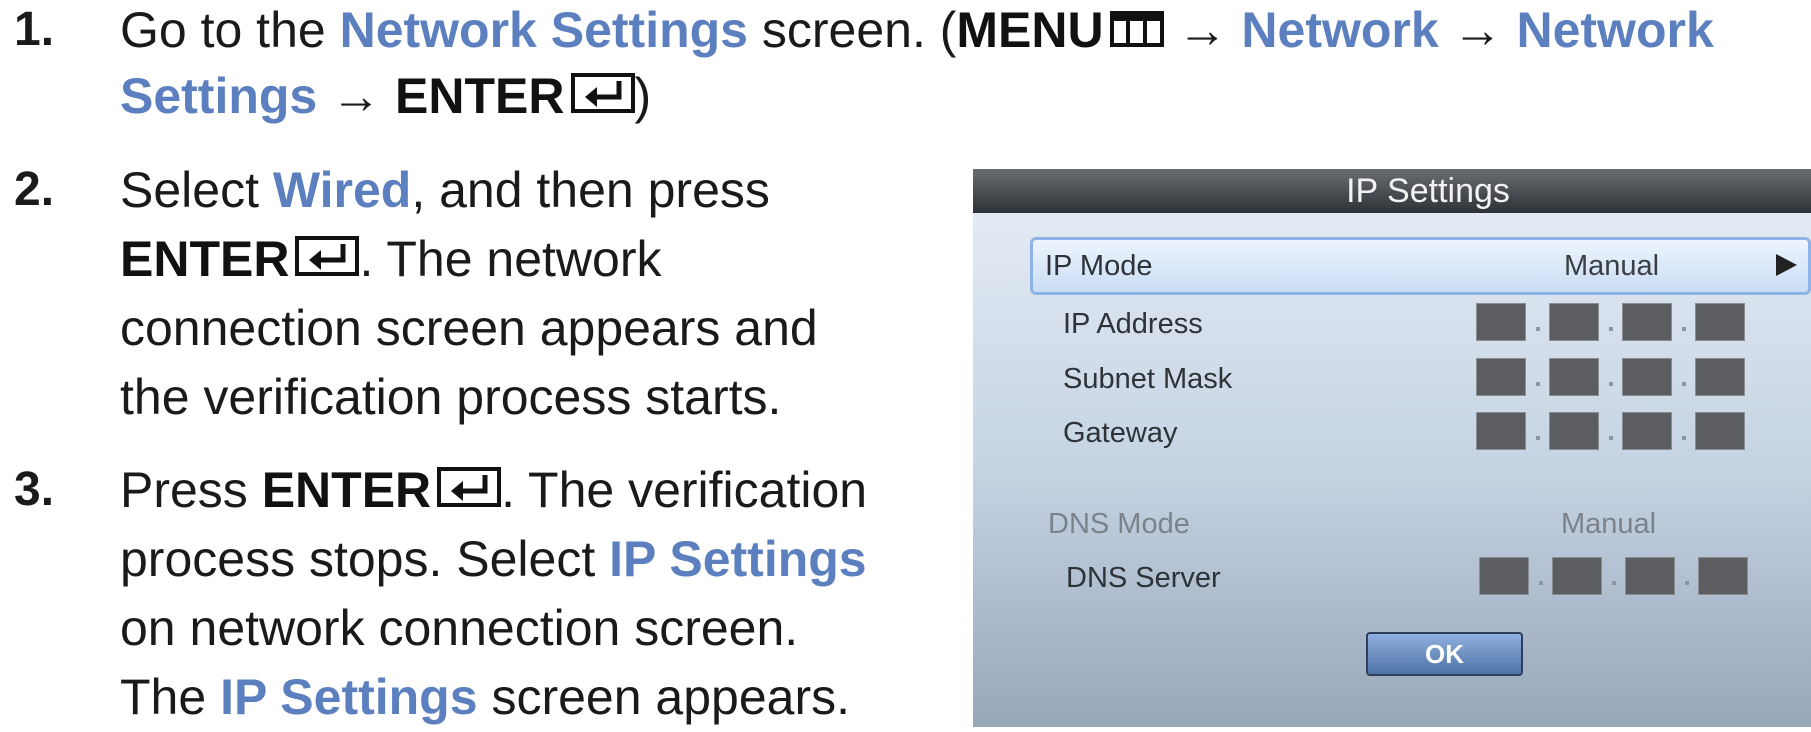 The width and height of the screenshot is (1811, 732). I want to click on gateway-label: Gateway, so click(1120, 433).